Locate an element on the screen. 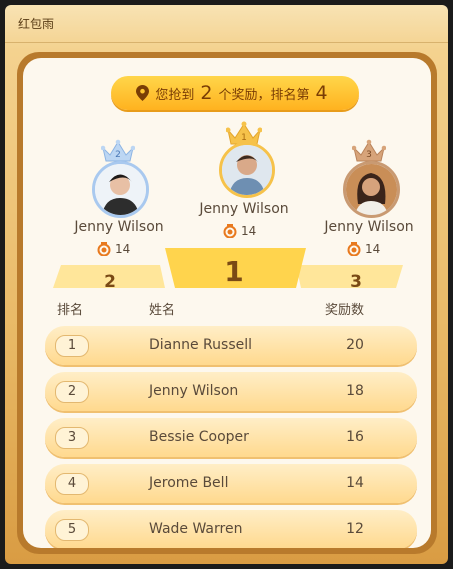 This screenshot has height=569, width=453. location-pin-icon is located at coordinates (143, 93).